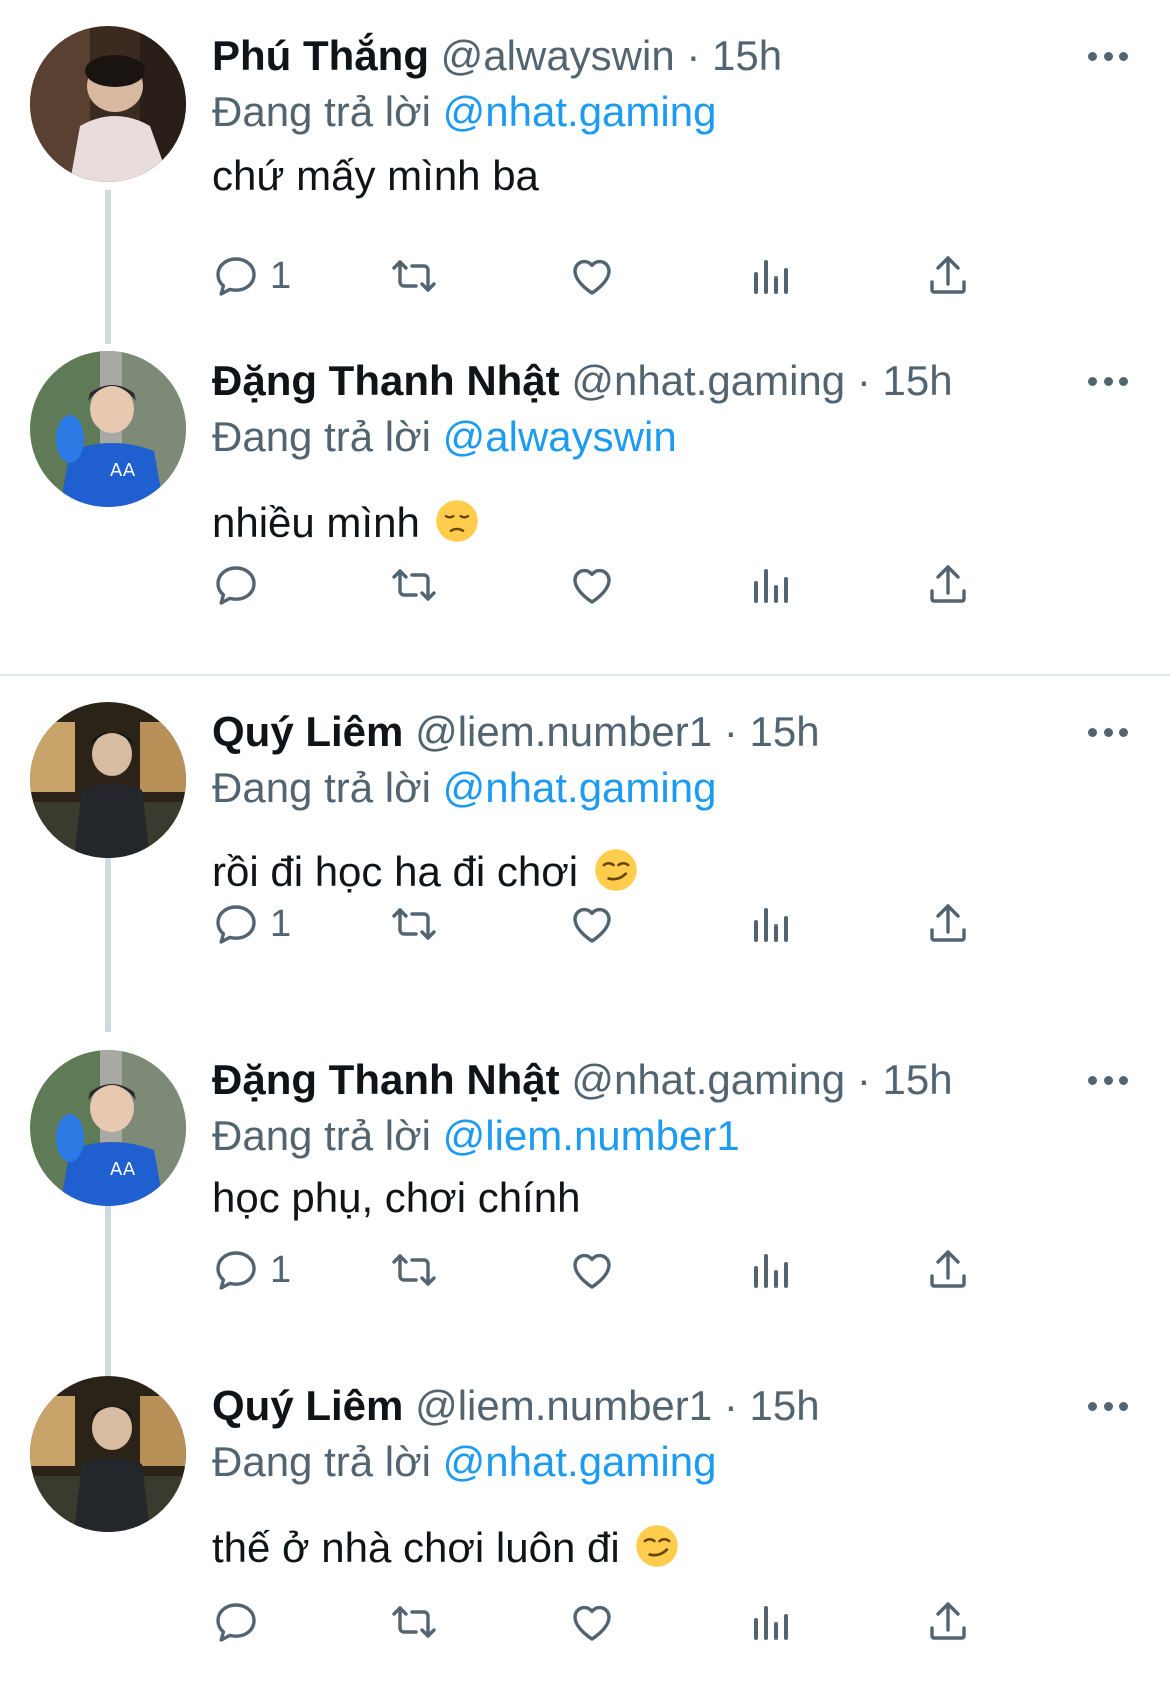 The height and width of the screenshot is (1682, 1170). What do you see at coordinates (445, 1548) in the screenshot?
I see `tweet-text: thế ở nhà chơi luôn đi` at bounding box center [445, 1548].